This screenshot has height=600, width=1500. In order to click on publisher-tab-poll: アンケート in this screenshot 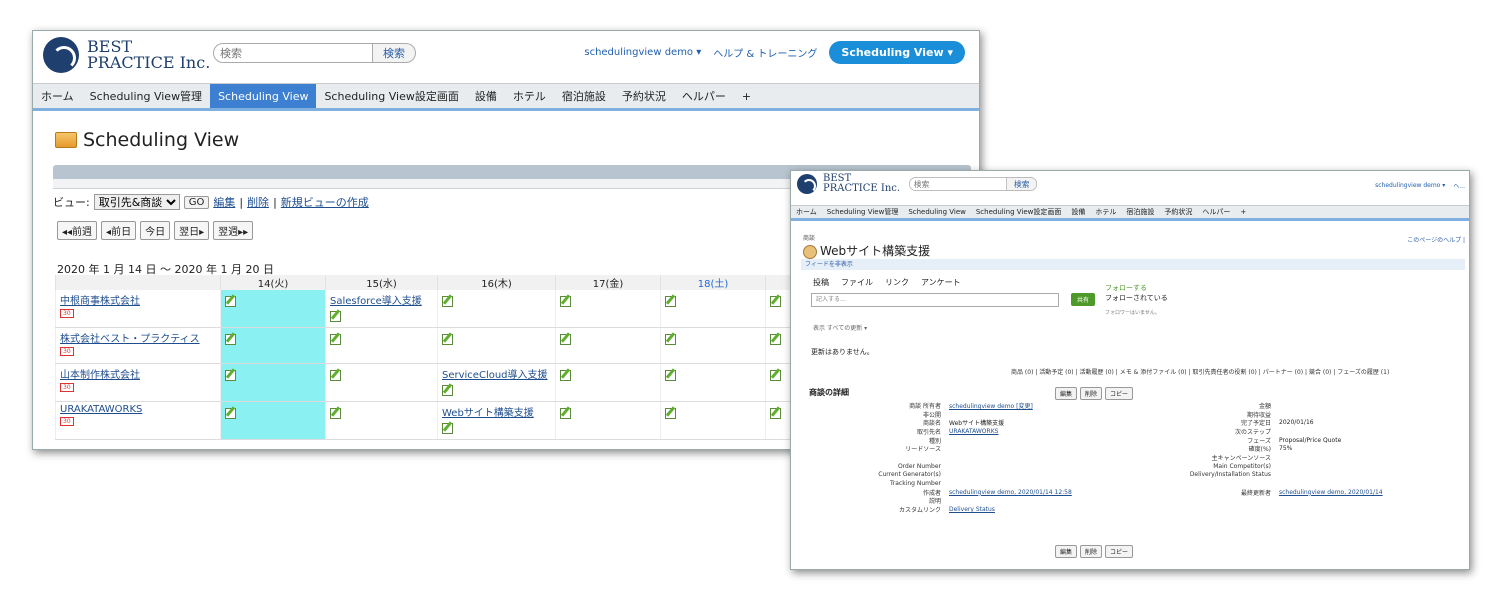, I will do `click(941, 282)`.